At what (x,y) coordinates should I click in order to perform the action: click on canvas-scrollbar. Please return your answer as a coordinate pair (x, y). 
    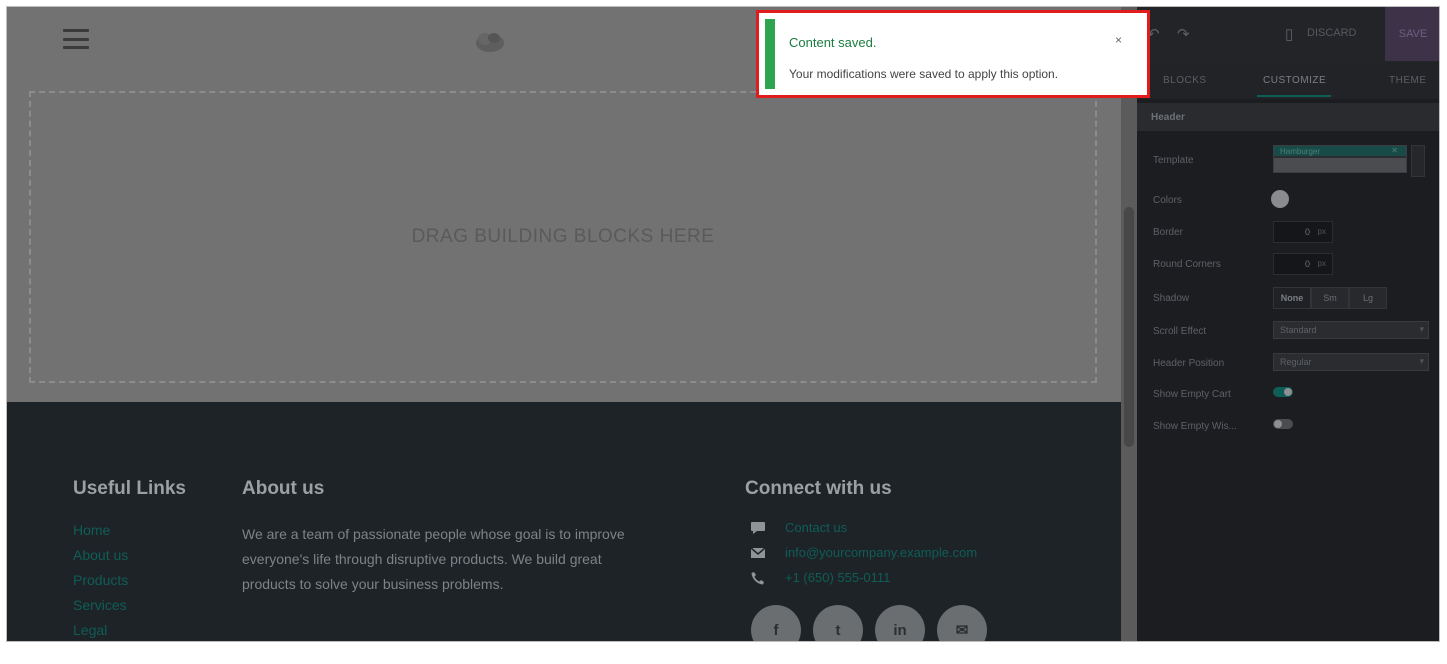
    Looking at the image, I should click on (1129, 324).